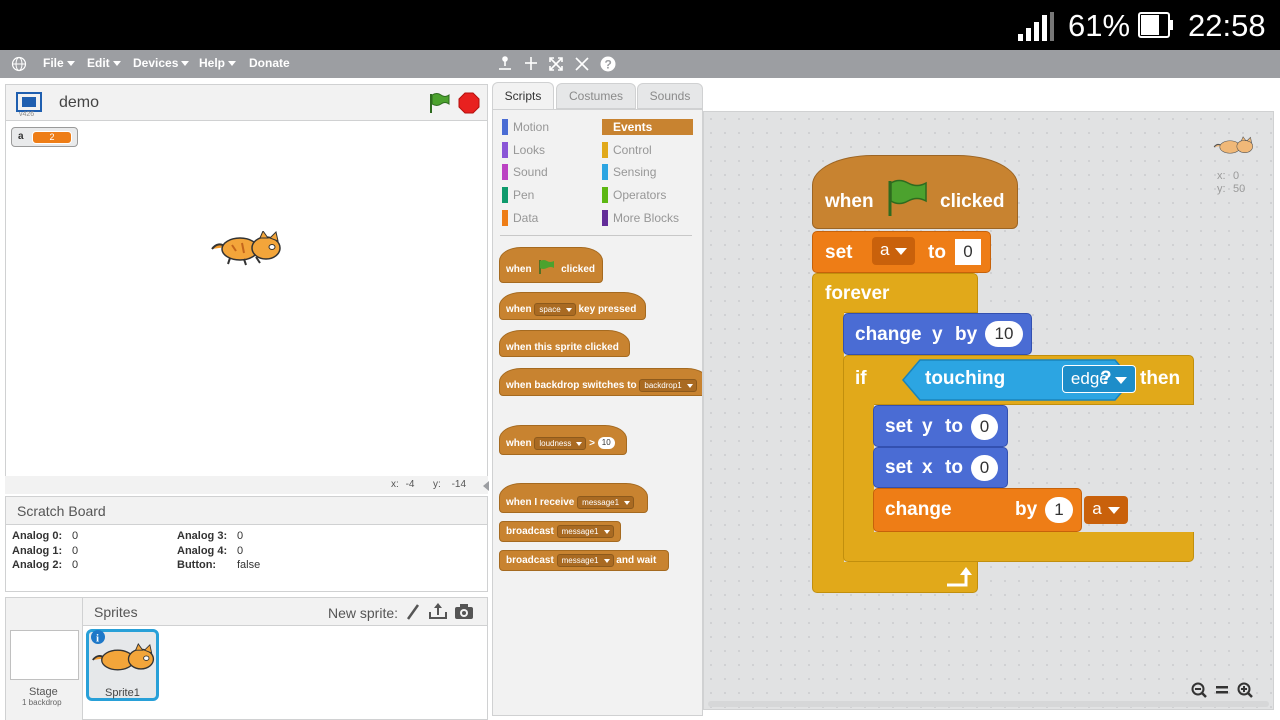 The height and width of the screenshot is (720, 1280). I want to click on cat-sprite, so click(247, 249).